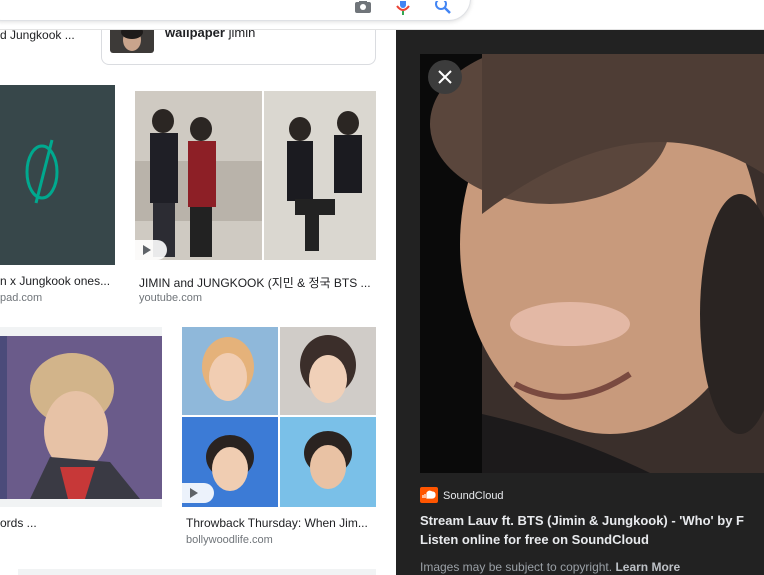 This screenshot has height=575, width=764. Describe the element at coordinates (229, 540) in the screenshot. I see `result-source-4: bollywoodlife.com` at that location.